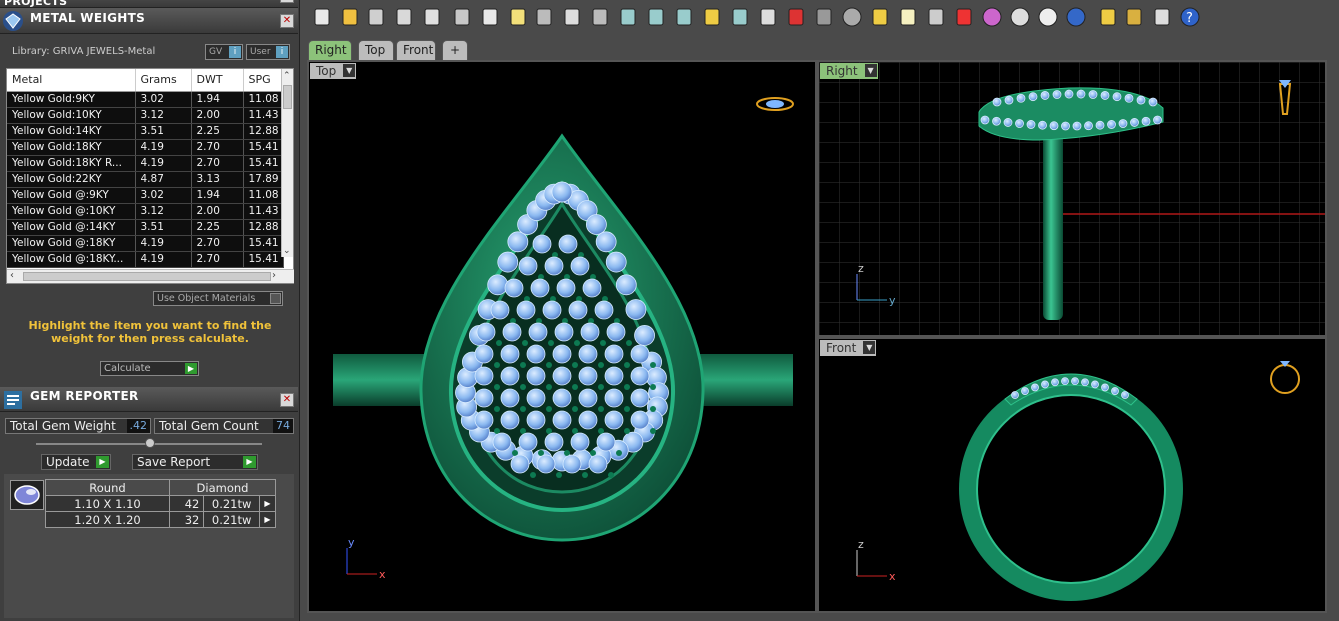  I want to click on tab-front: Front, so click(416, 50).